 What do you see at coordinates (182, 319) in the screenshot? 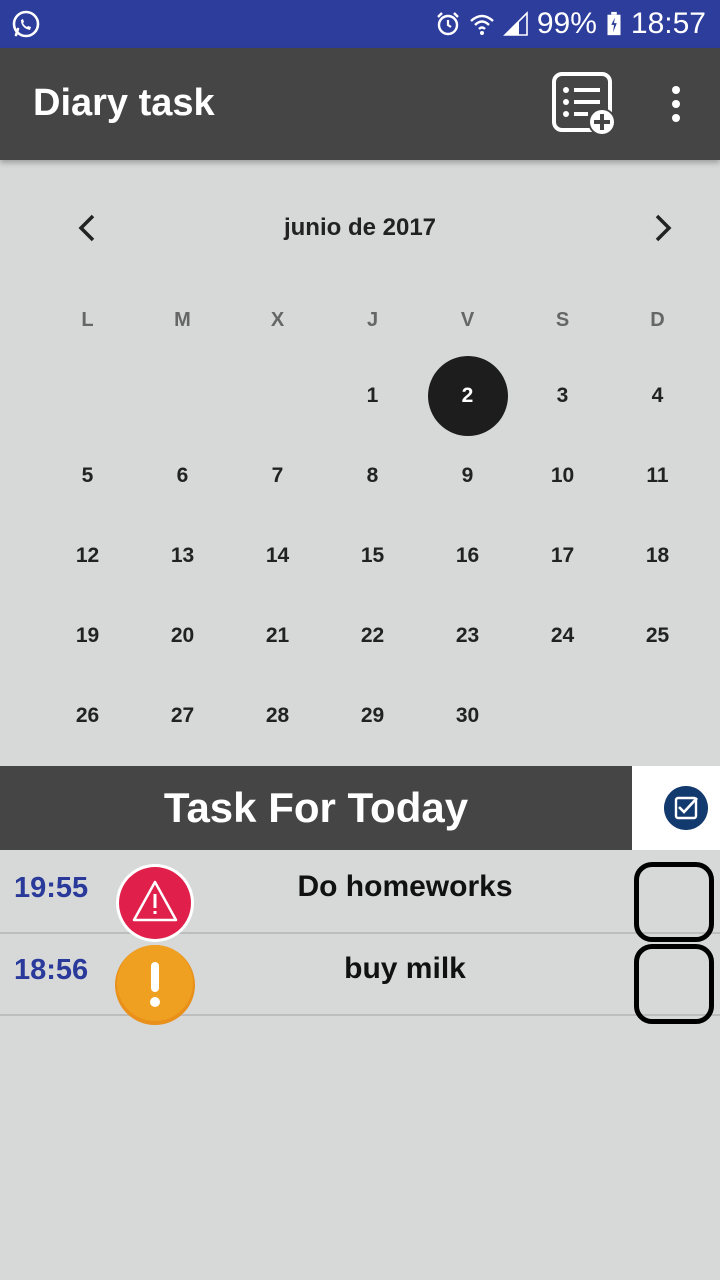
I see `weekday-label: M` at bounding box center [182, 319].